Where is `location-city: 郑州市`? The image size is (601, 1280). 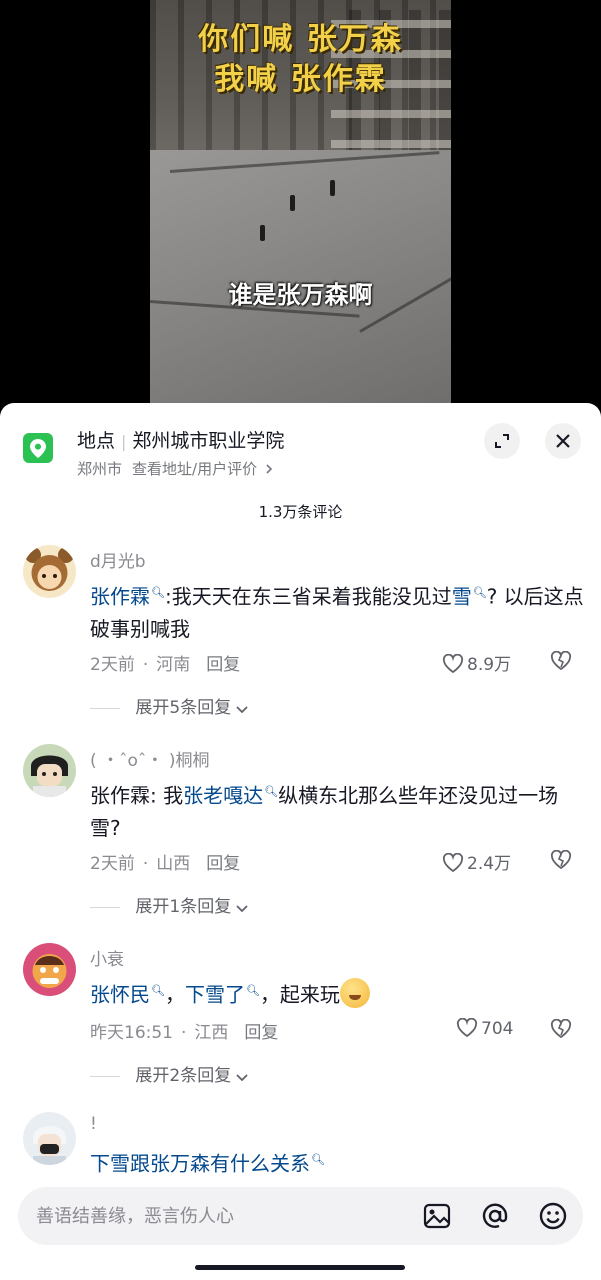
location-city: 郑州市 is located at coordinates (100, 469).